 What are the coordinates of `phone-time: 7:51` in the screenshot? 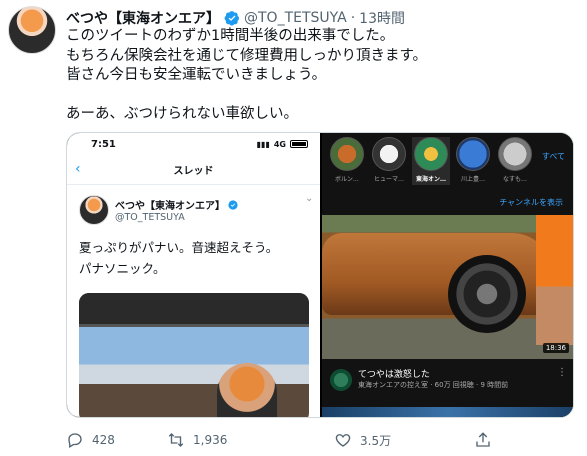 It's located at (103, 144).